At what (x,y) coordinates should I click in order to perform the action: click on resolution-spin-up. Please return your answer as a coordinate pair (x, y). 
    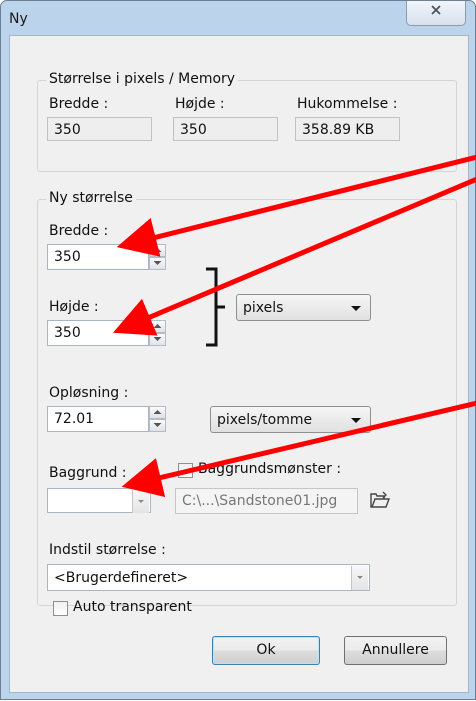
    Looking at the image, I should click on (157, 412).